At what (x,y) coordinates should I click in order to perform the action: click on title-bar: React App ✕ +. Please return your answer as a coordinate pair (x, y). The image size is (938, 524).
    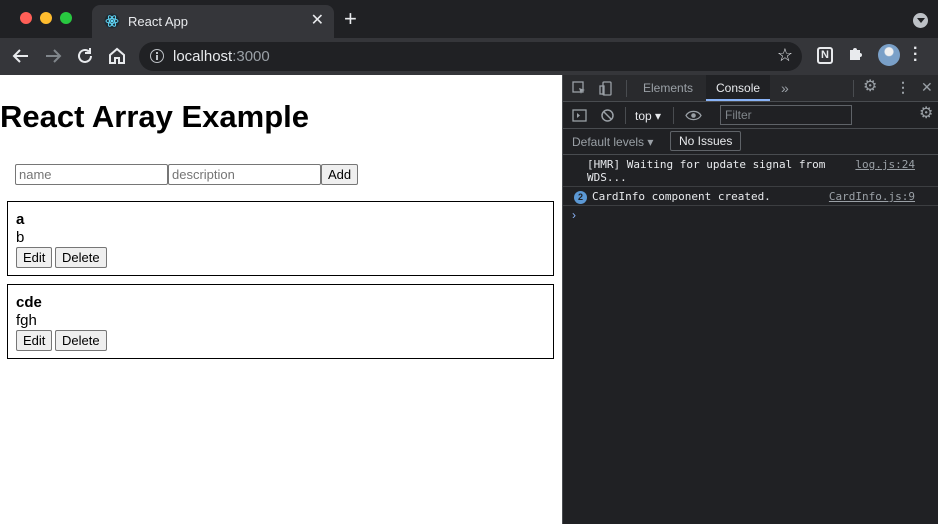
    Looking at the image, I should click on (469, 19).